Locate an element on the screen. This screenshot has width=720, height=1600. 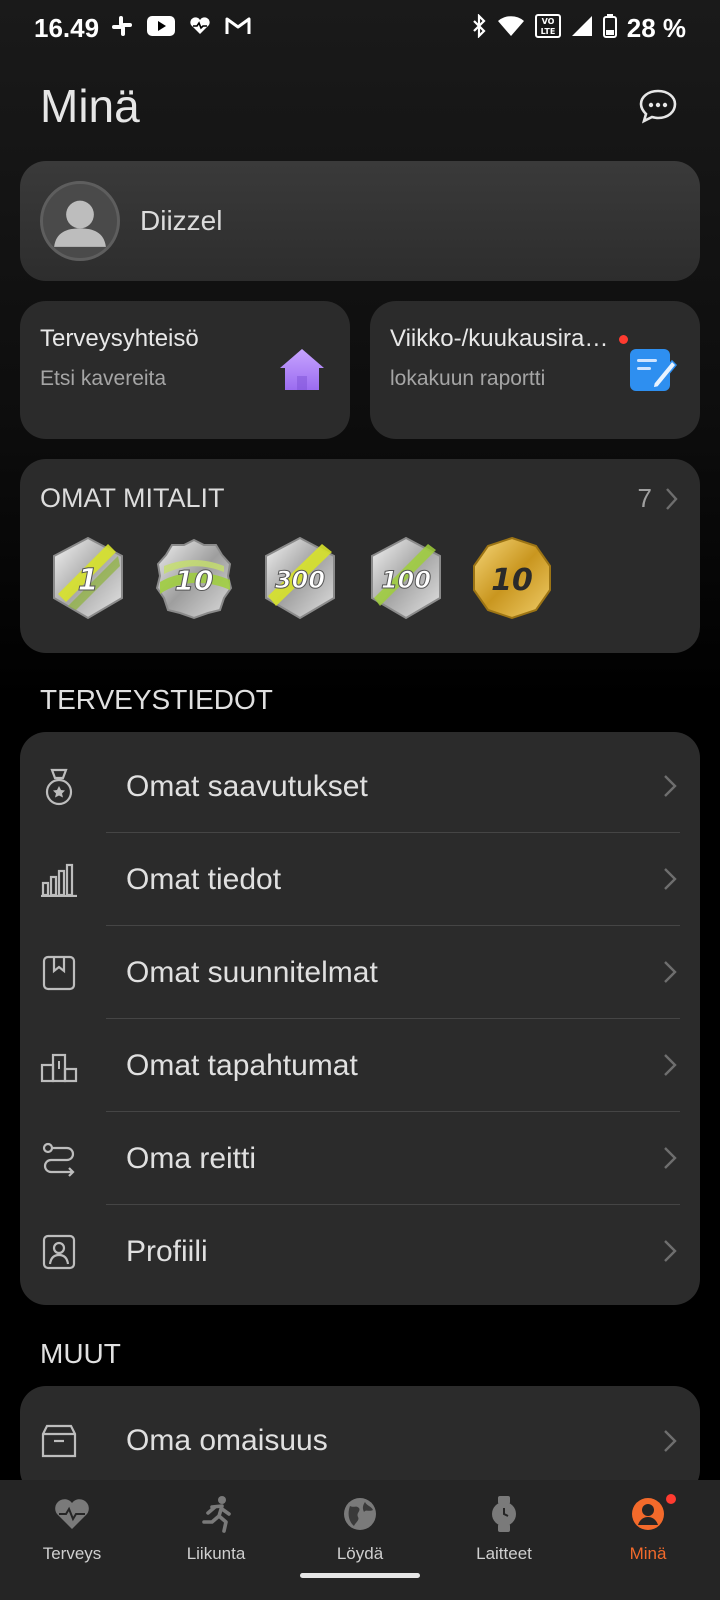
volte-icon: VO LTE is located at coordinates (547, 28).